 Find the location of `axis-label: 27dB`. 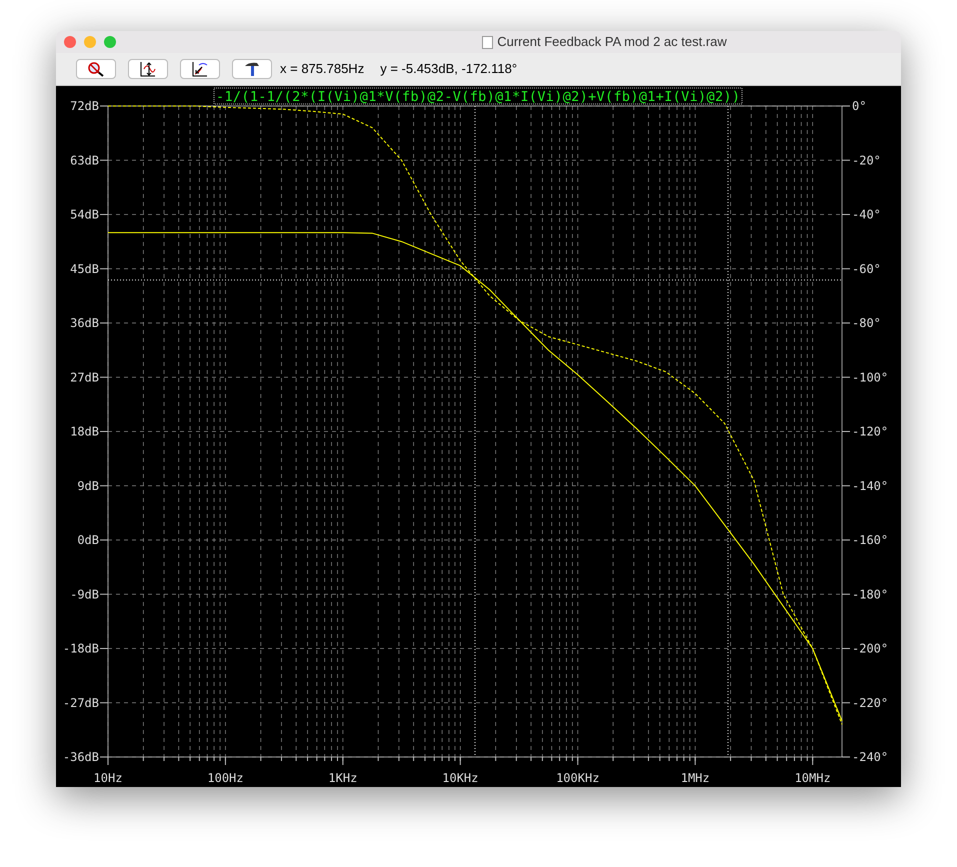

axis-label: 27dB is located at coordinates (84, 377).